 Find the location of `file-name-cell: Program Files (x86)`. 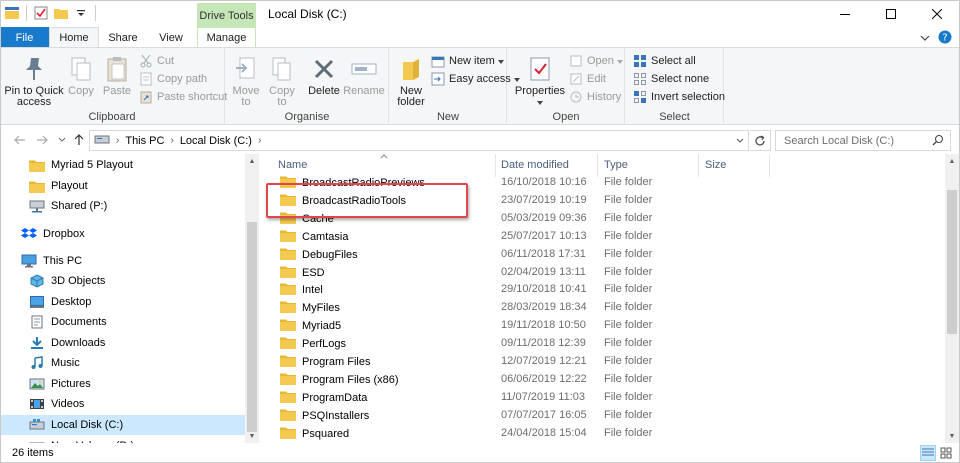

file-name-cell: Program Files (x86) is located at coordinates (339, 380).